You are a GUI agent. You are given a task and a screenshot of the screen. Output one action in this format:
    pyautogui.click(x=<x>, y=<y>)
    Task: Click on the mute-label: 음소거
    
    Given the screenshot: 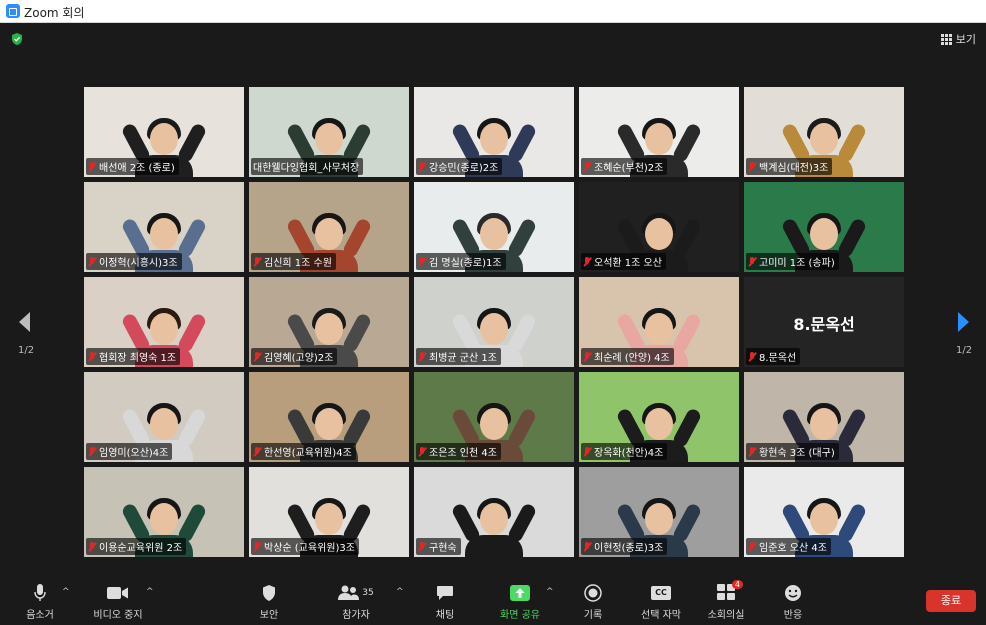 What is the action you would take?
    pyautogui.click(x=40, y=615)
    